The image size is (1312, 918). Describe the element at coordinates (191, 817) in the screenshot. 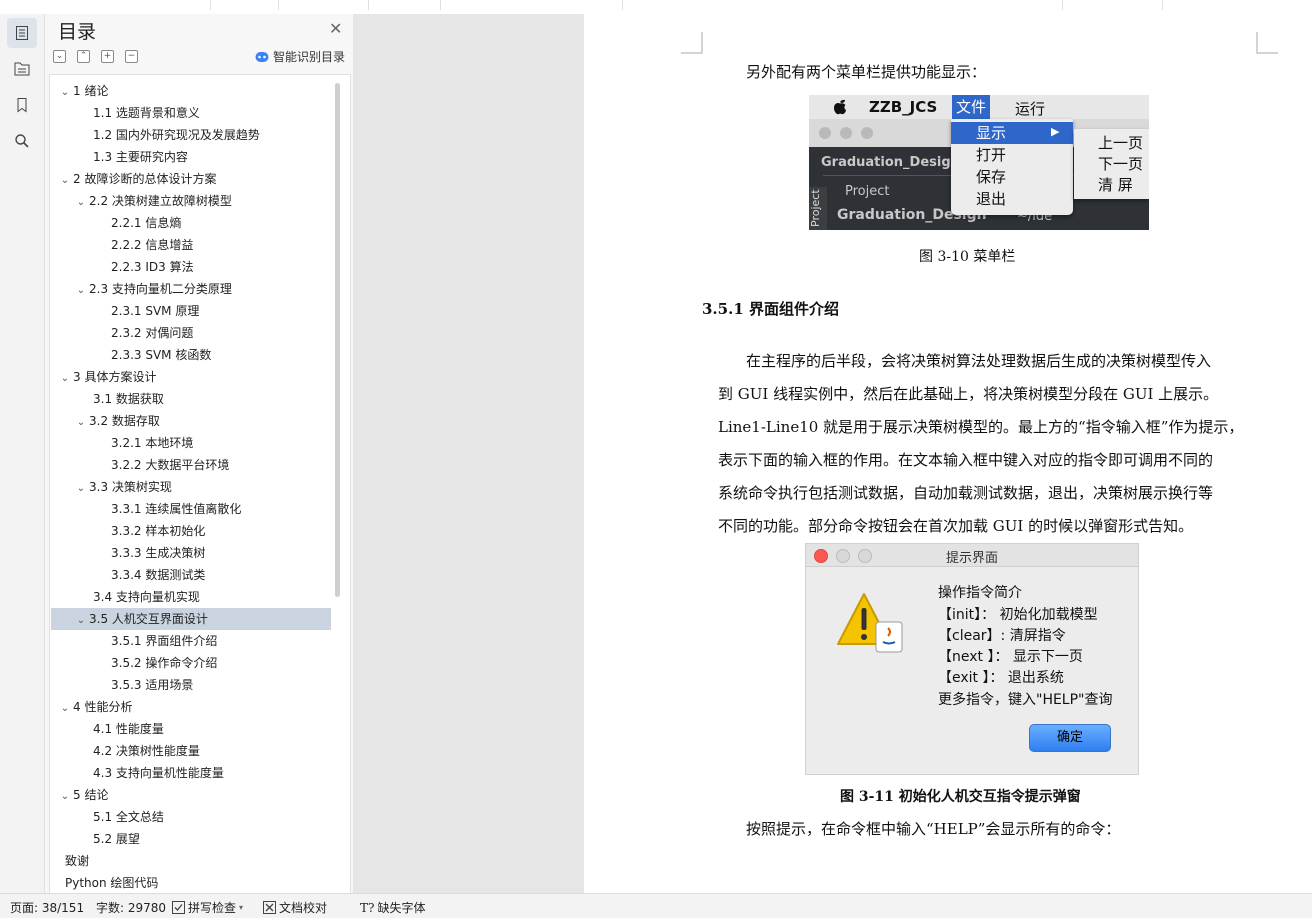

I see `toc-item: 5.1 全文总结` at that location.